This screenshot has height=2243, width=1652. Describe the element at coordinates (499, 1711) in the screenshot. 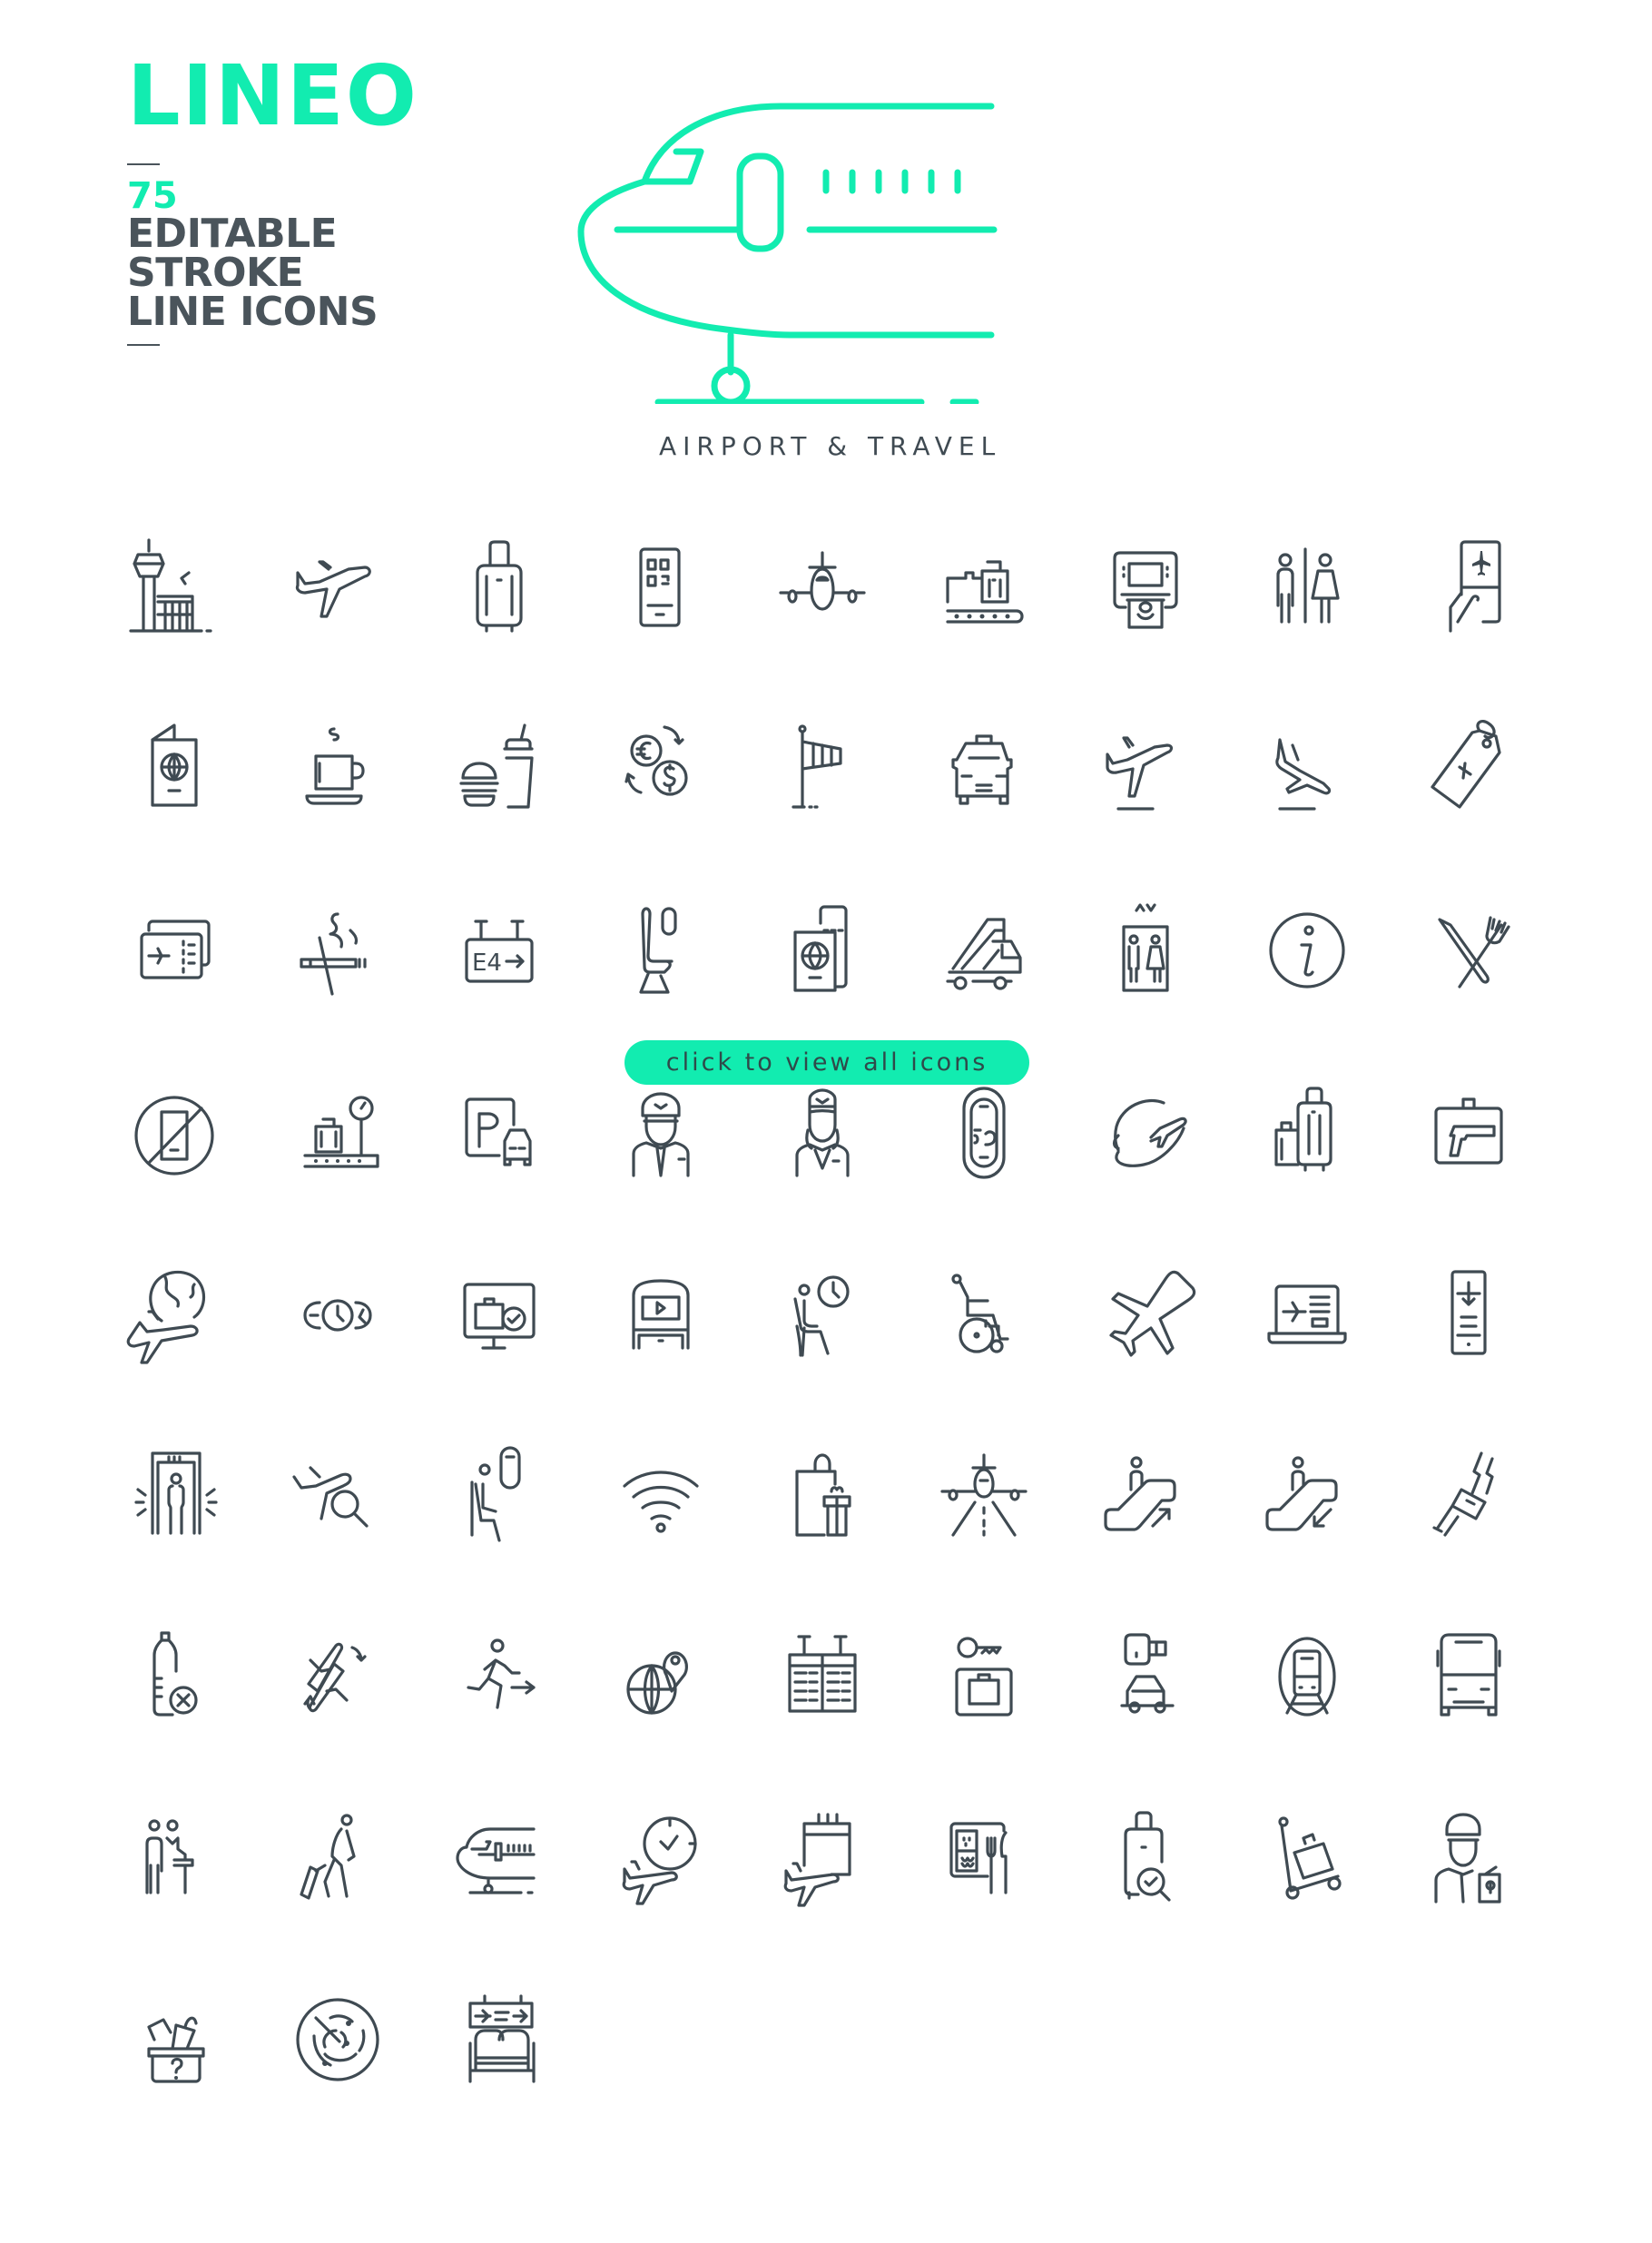

I see `icon-cell-exit` at that location.